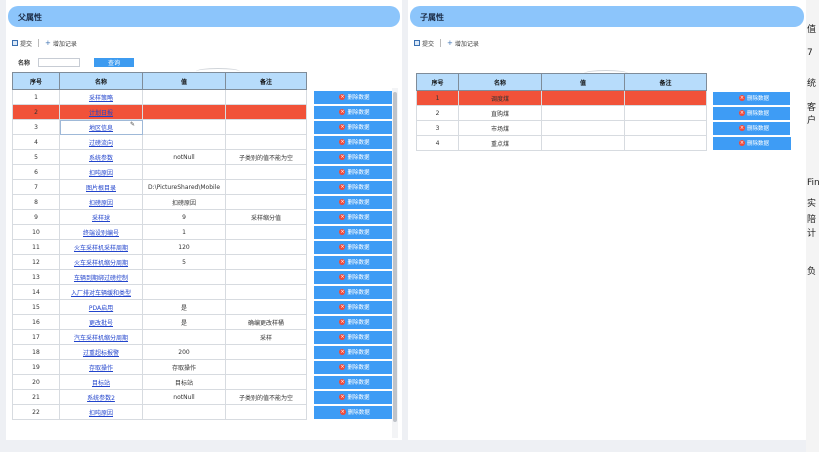 The width and height of the screenshot is (819, 452). I want to click on table-row: 5 系统参数 notNull 子类别的值不能为空 × 删除数据, so click(204, 157).